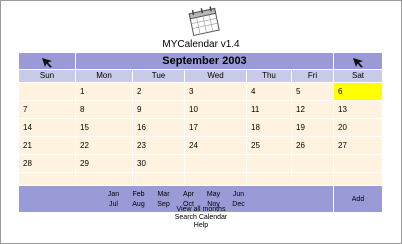 The width and height of the screenshot is (402, 244). I want to click on week-row: 7 8 9 10 11 12 13, so click(200, 109).